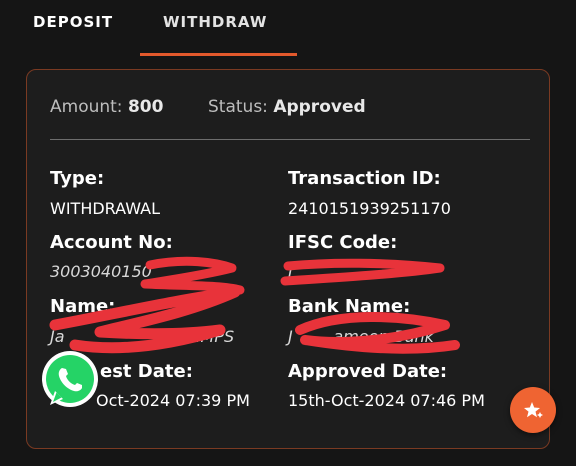  Describe the element at coordinates (111, 242) in the screenshot. I see `account-no-label: Account No:` at that location.